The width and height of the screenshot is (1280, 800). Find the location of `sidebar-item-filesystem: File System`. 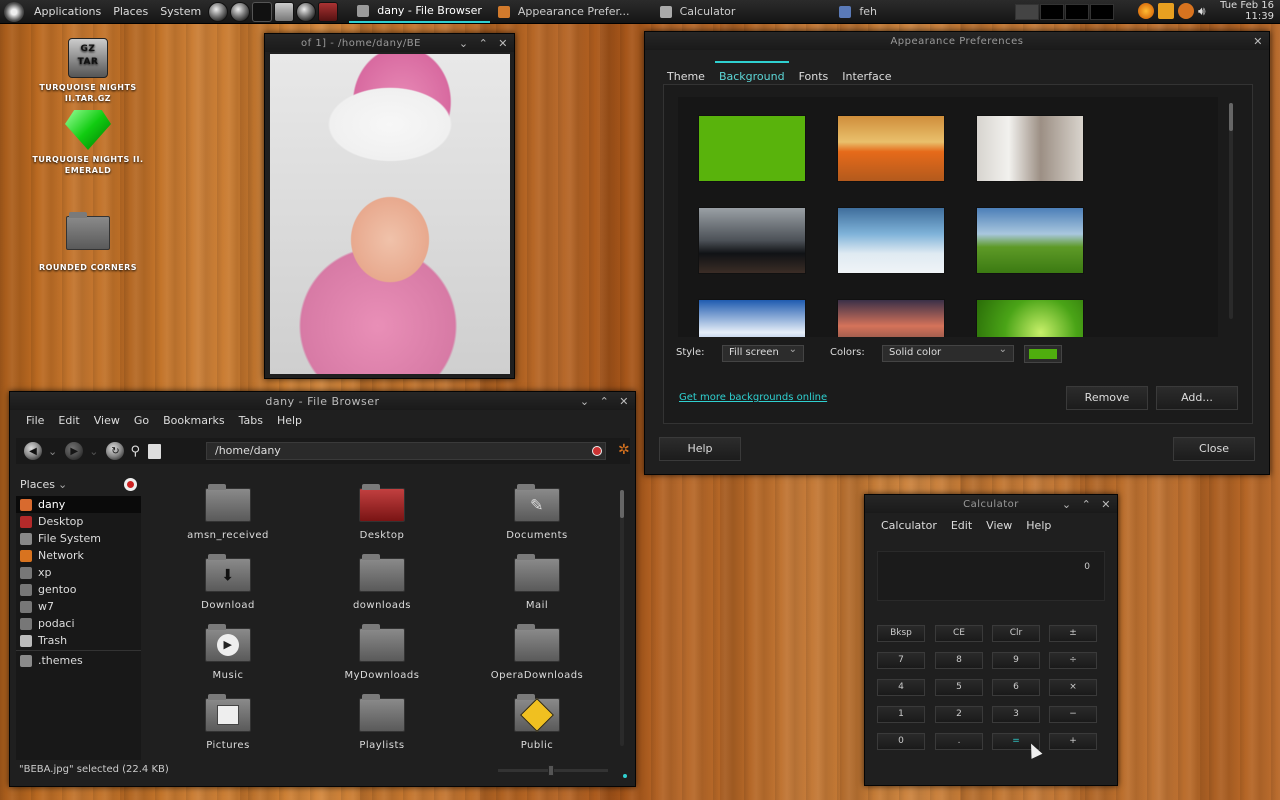

sidebar-item-filesystem: File System is located at coordinates (78, 538).